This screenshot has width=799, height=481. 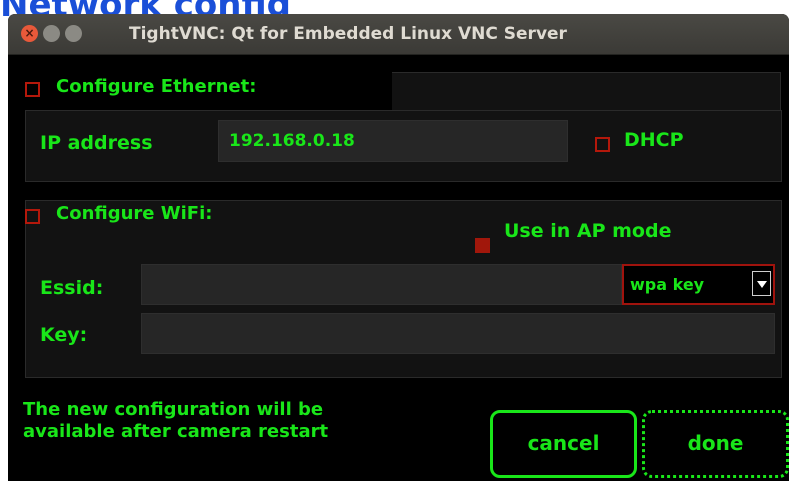 I want to click on dhcp-label: DHCP, so click(x=654, y=140).